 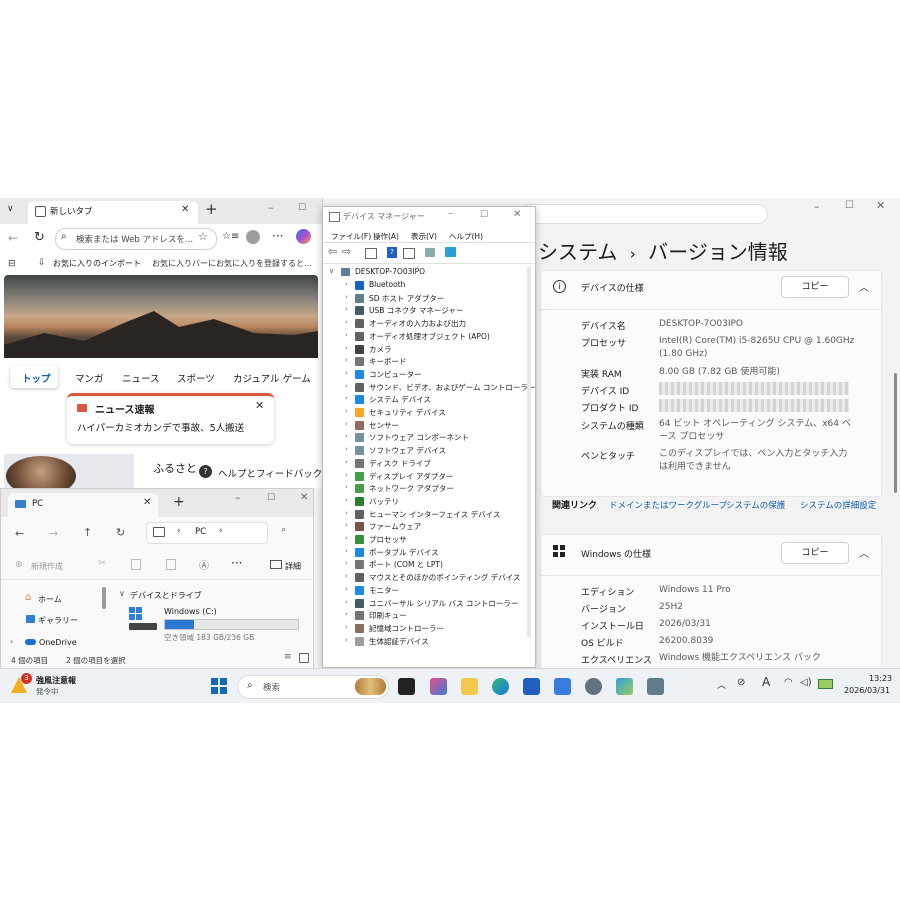 What do you see at coordinates (424, 236) in the screenshot?
I see `menu-view: 表示(V)` at bounding box center [424, 236].